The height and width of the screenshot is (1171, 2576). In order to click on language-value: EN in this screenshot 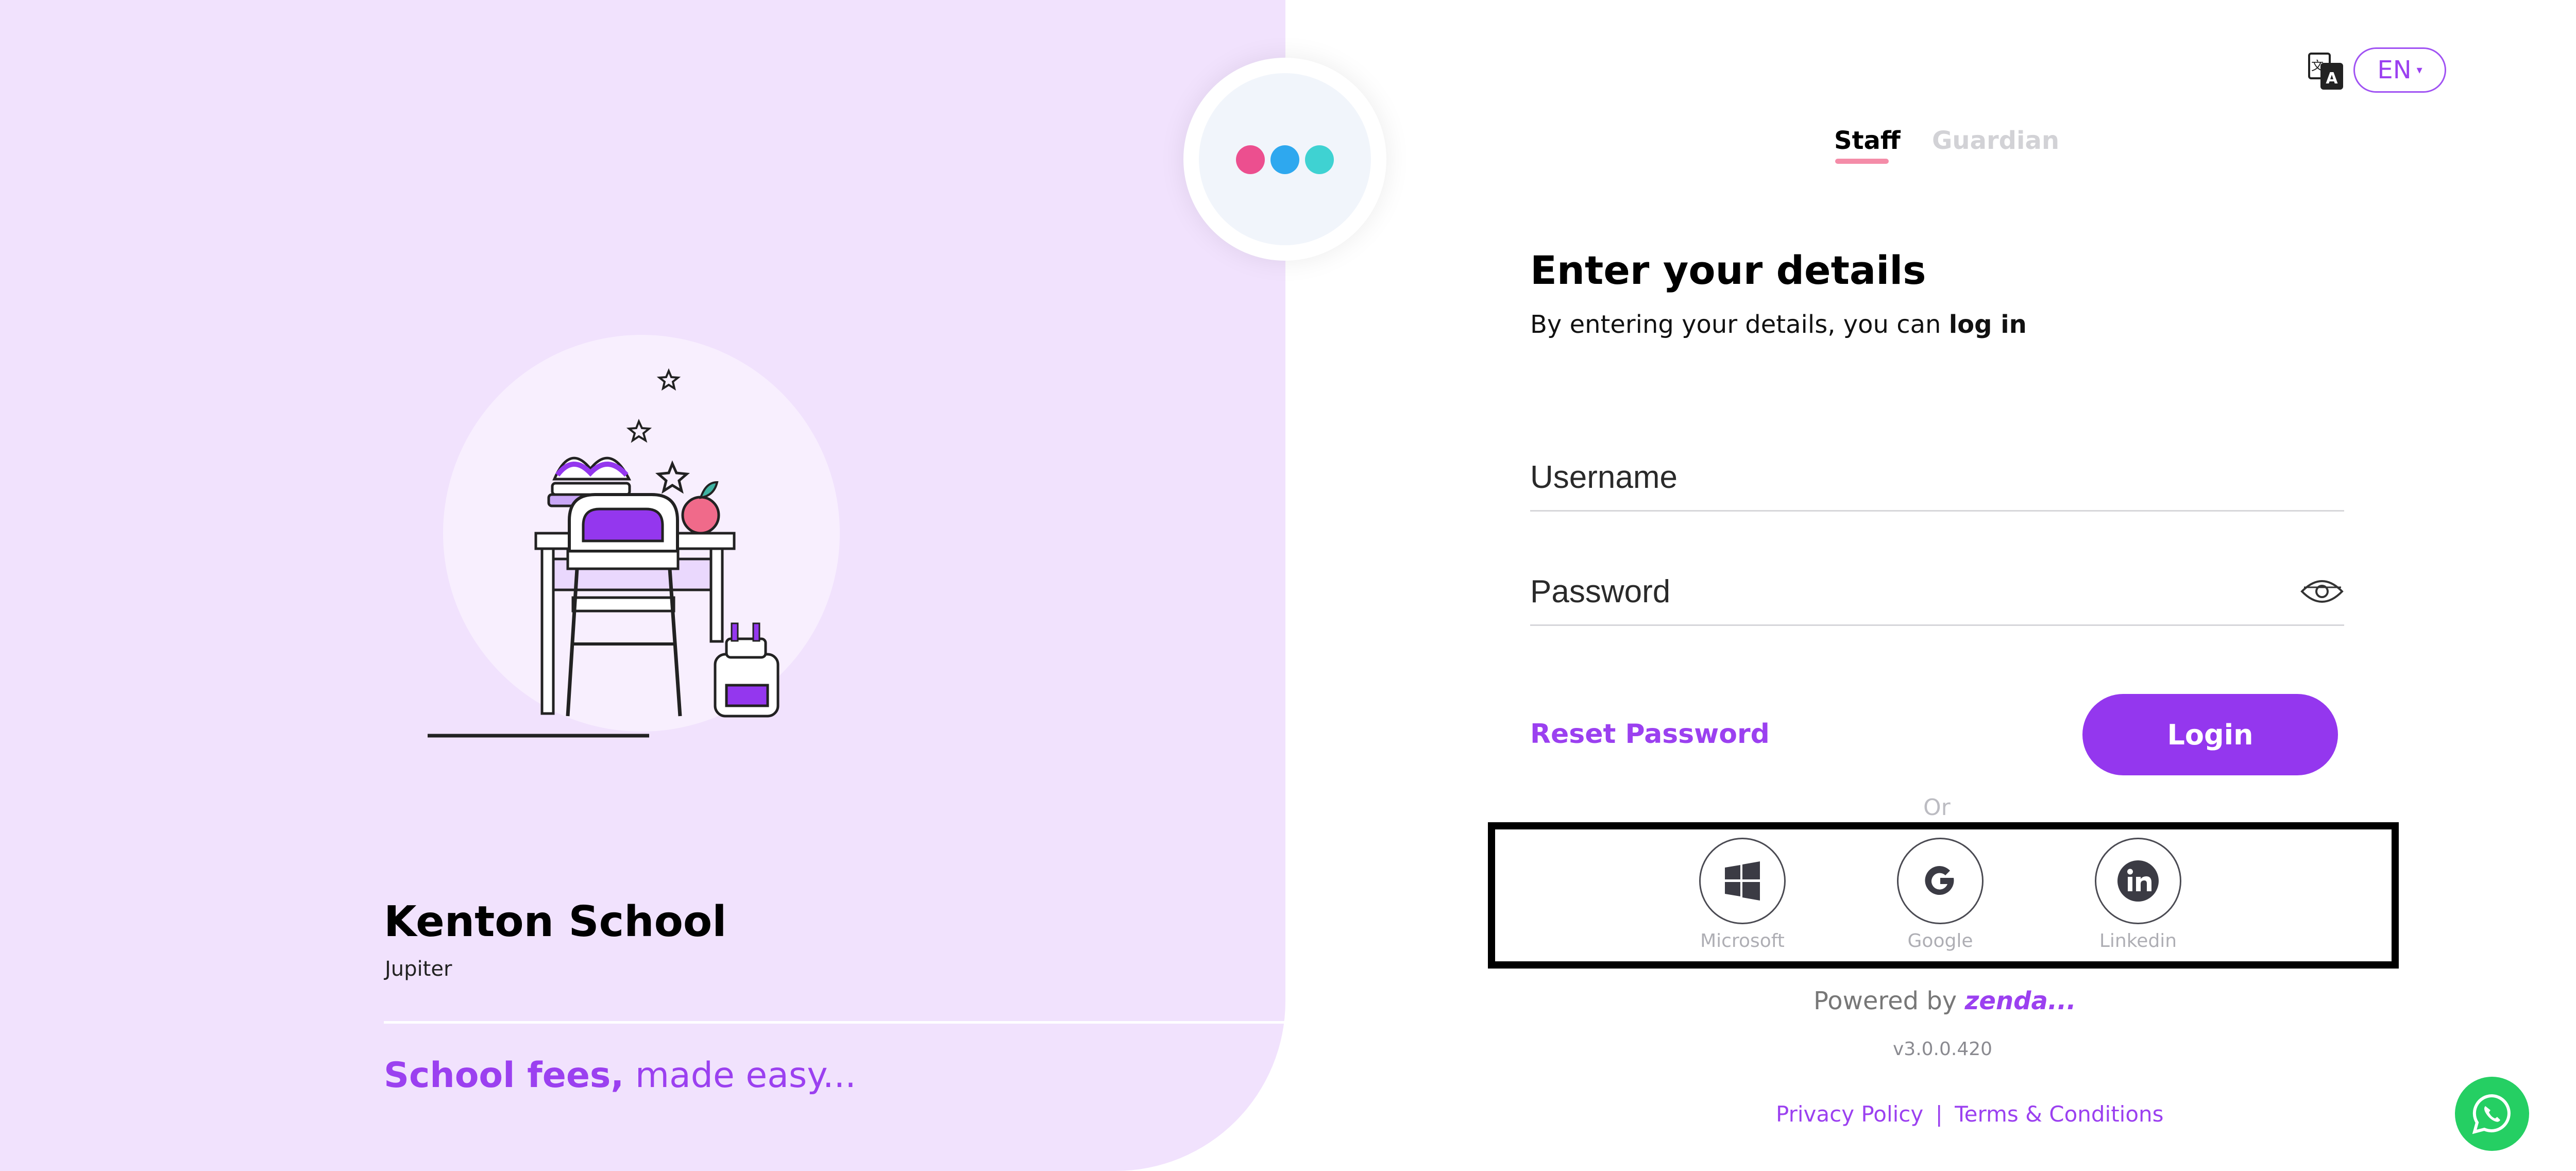, I will do `click(2394, 70)`.